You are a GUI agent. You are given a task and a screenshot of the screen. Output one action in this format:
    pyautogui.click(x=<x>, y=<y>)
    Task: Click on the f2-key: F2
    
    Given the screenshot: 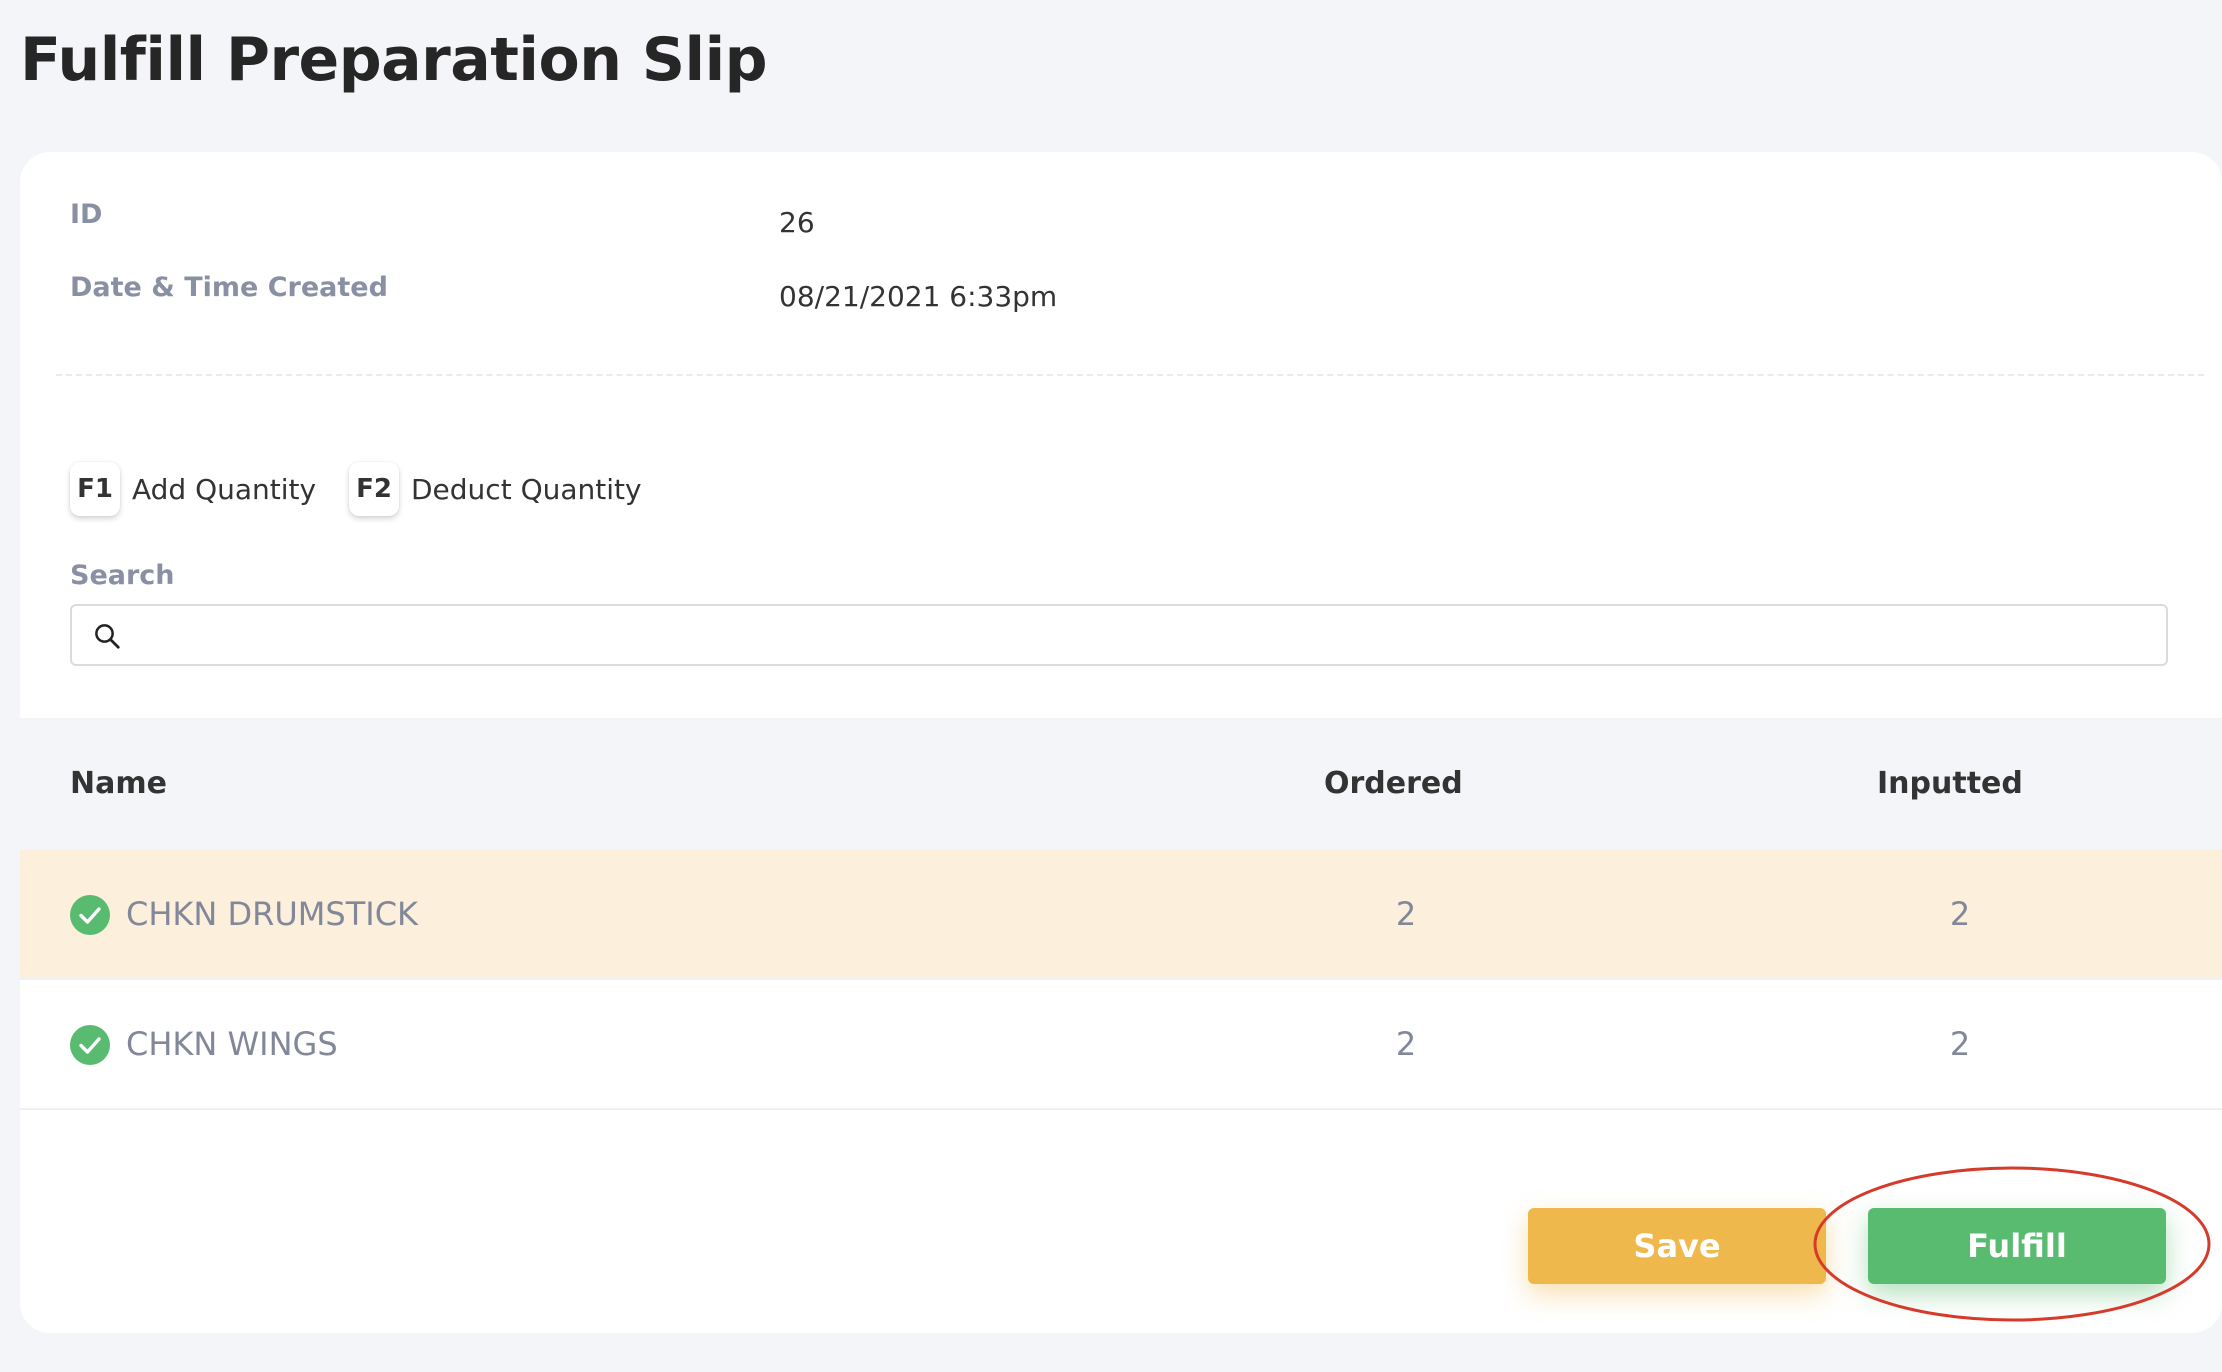 What is the action you would take?
    pyautogui.click(x=374, y=489)
    